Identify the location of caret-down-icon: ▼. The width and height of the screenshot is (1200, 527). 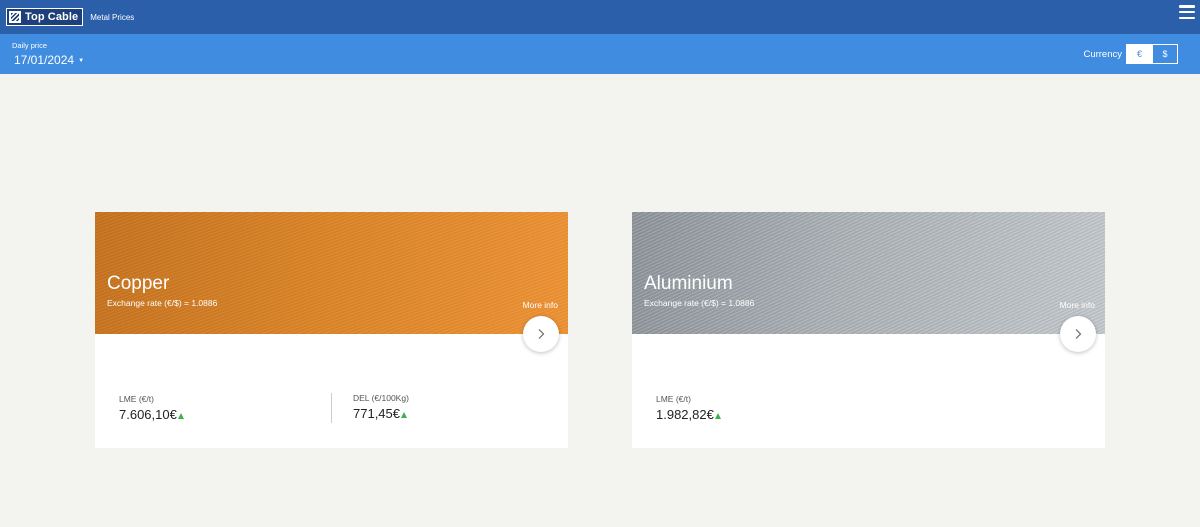
(81, 61).